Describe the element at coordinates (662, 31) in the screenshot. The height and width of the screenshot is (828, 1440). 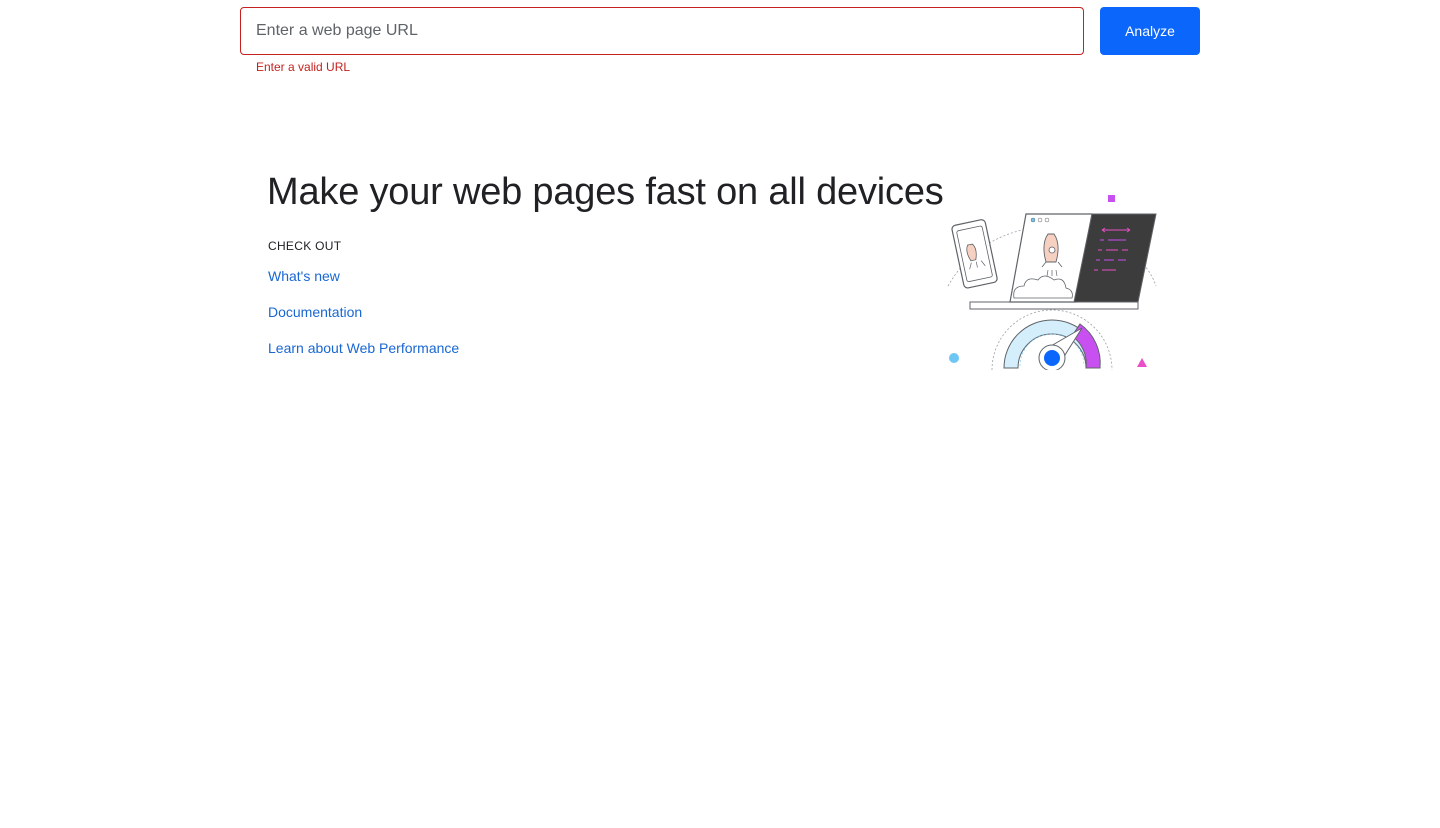
I see `url-input` at that location.